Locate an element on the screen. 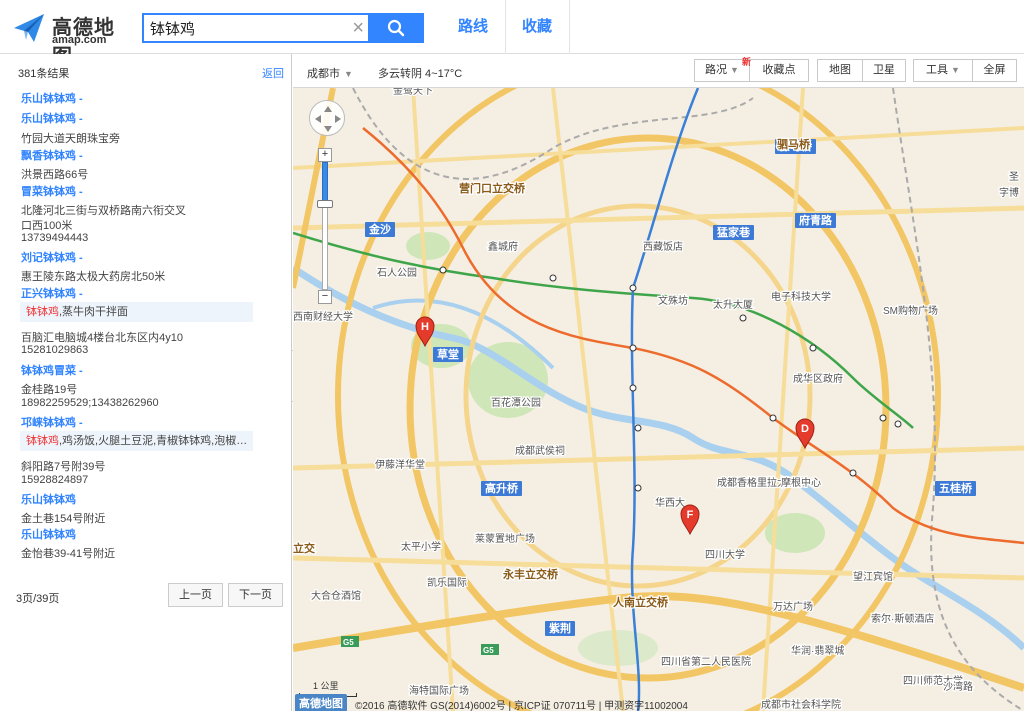  result-tags: 钵钵鸡,蒸牛肉干拌面 is located at coordinates (136, 312).